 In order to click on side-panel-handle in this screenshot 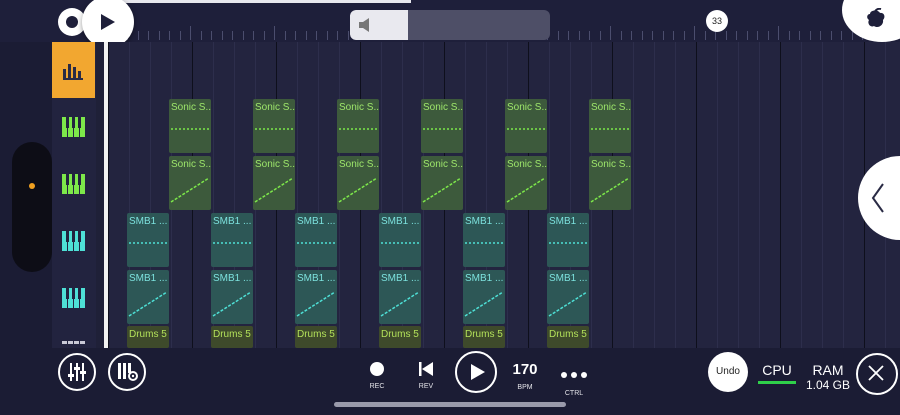, I will do `click(32, 207)`.